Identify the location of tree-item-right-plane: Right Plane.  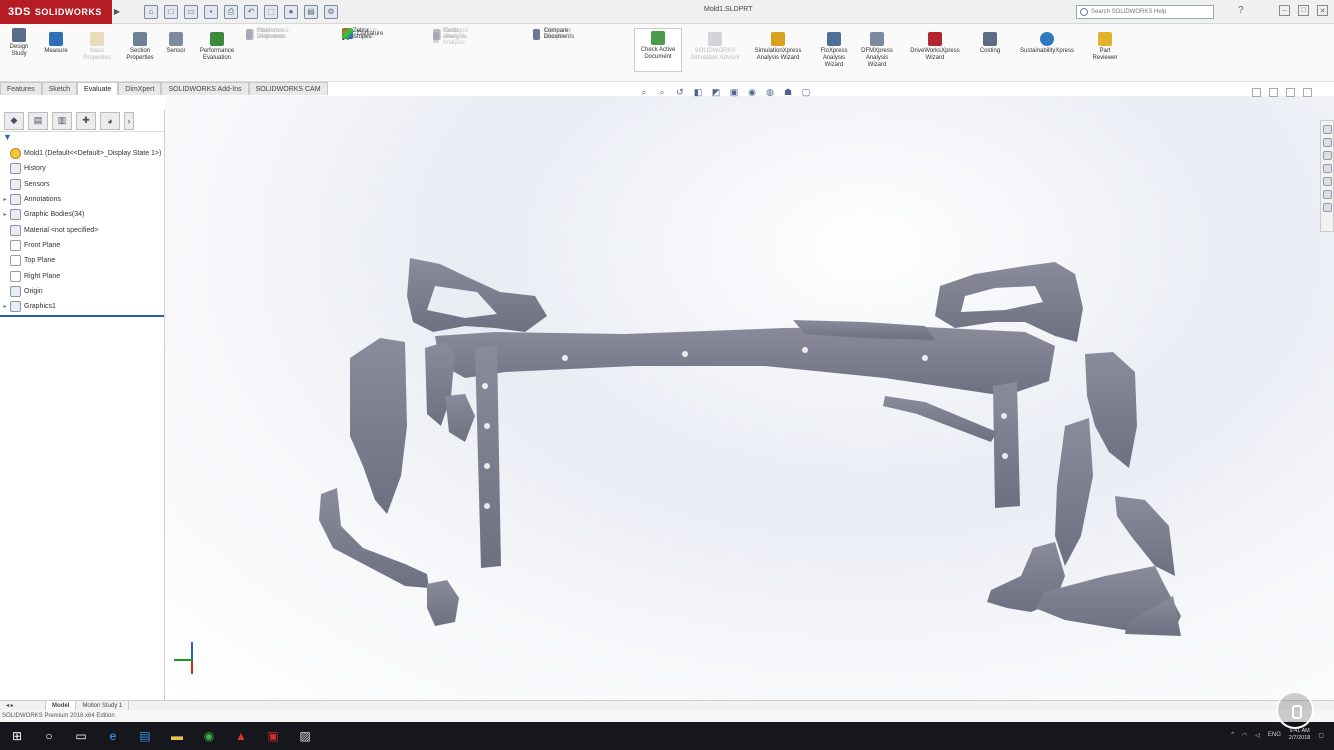
(82, 275).